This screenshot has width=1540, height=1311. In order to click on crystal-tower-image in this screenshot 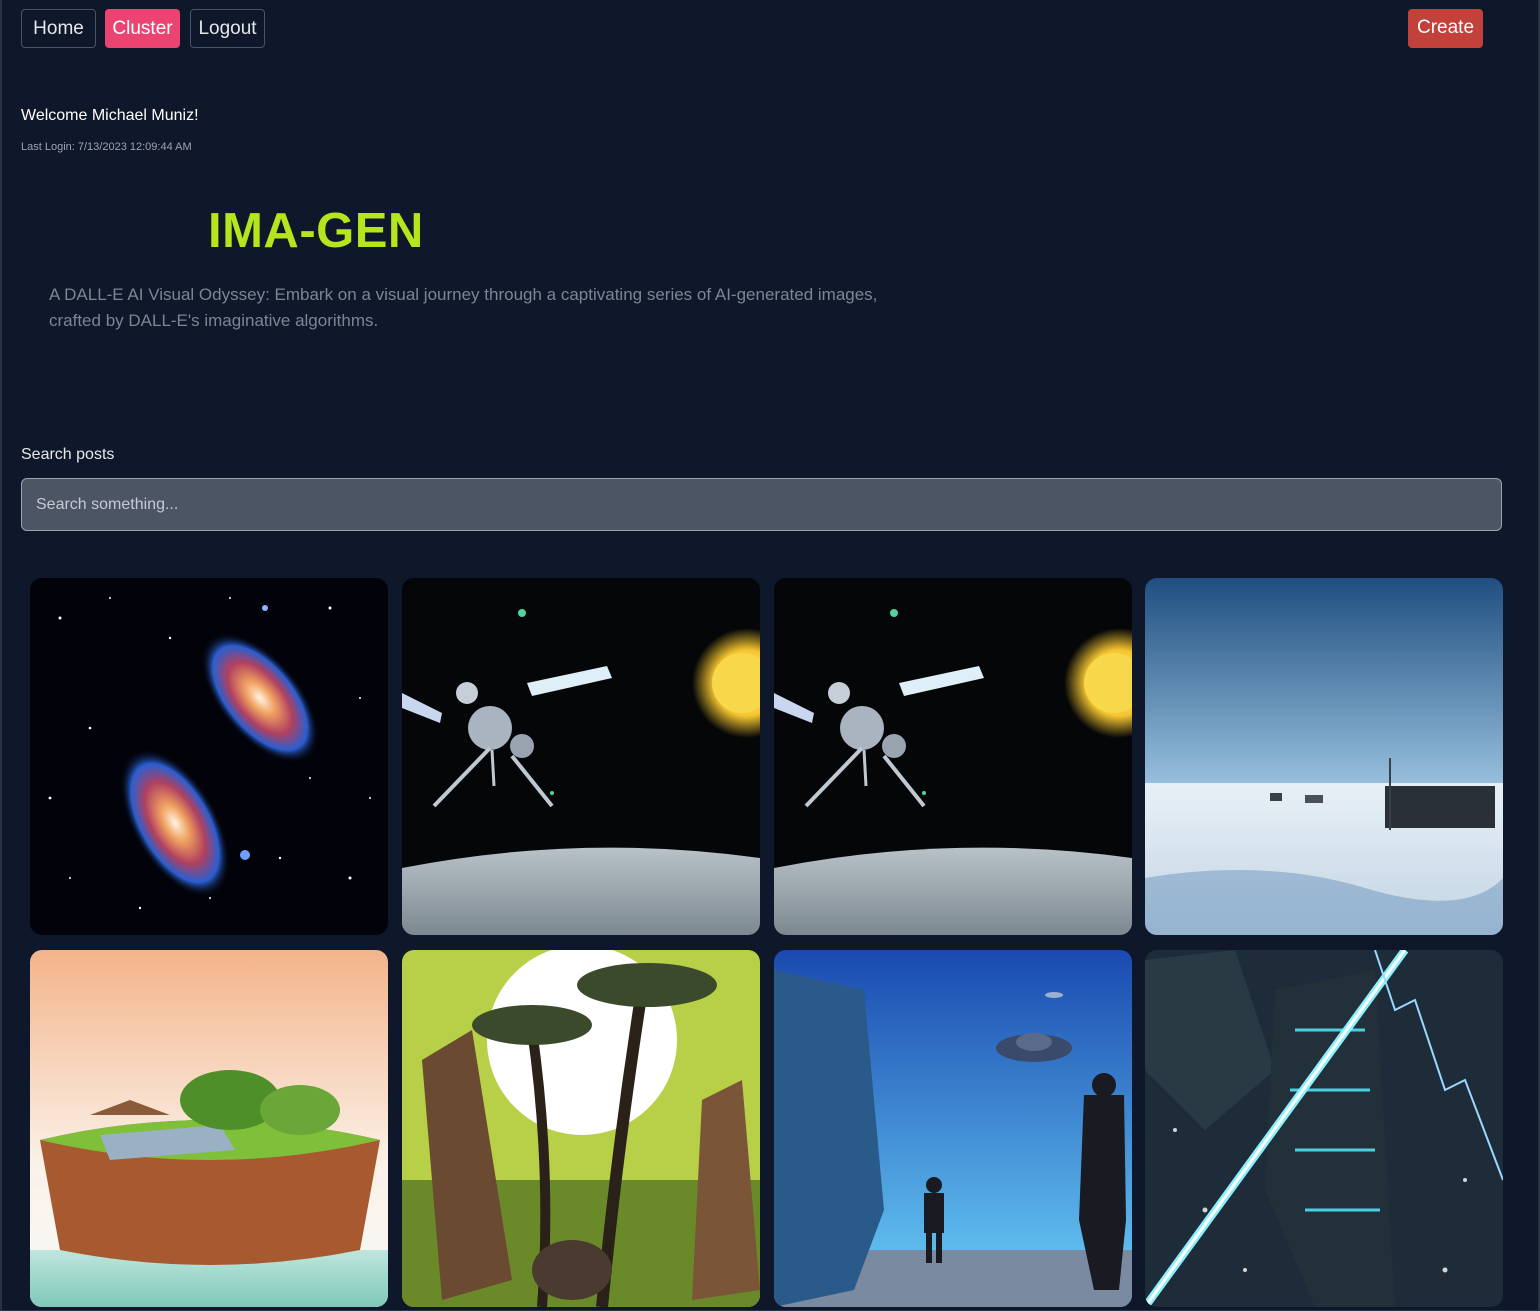, I will do `click(1324, 1128)`.